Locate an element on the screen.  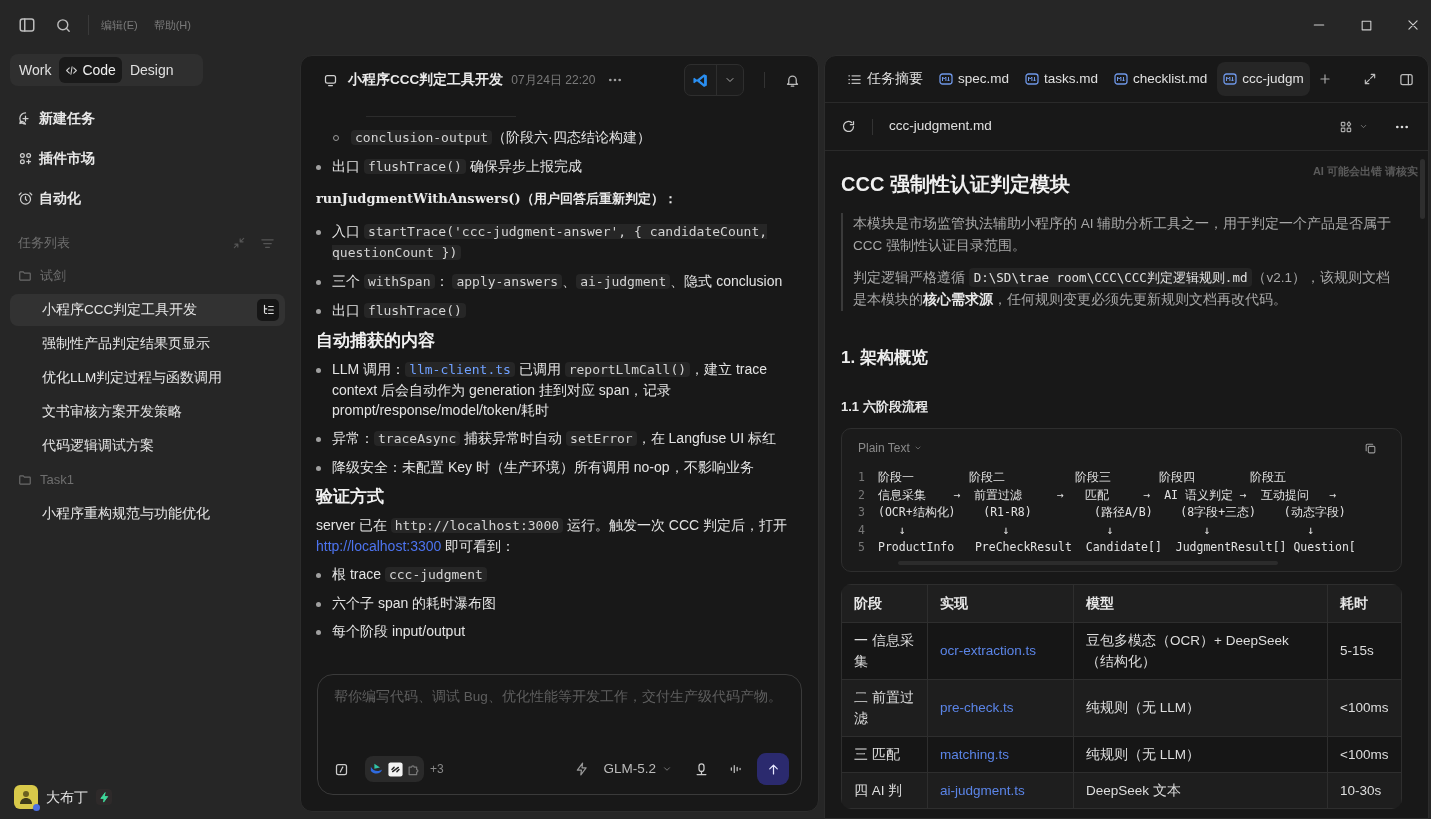
document-tab: checklist.md is located at coordinates (1161, 79).